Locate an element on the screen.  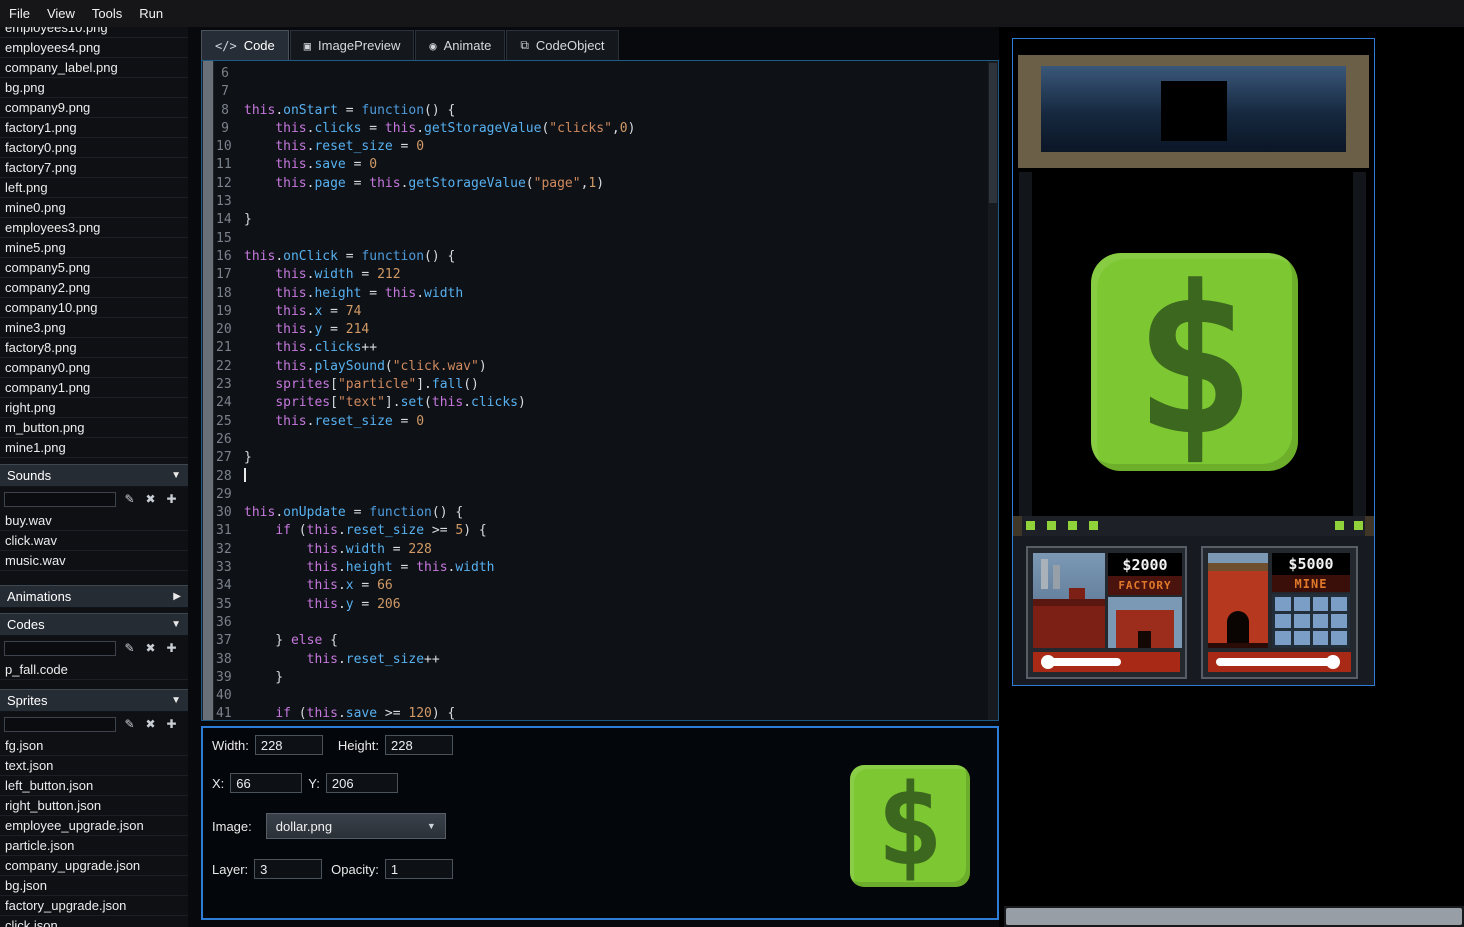
factory-progress-slider is located at coordinates (1106, 662).